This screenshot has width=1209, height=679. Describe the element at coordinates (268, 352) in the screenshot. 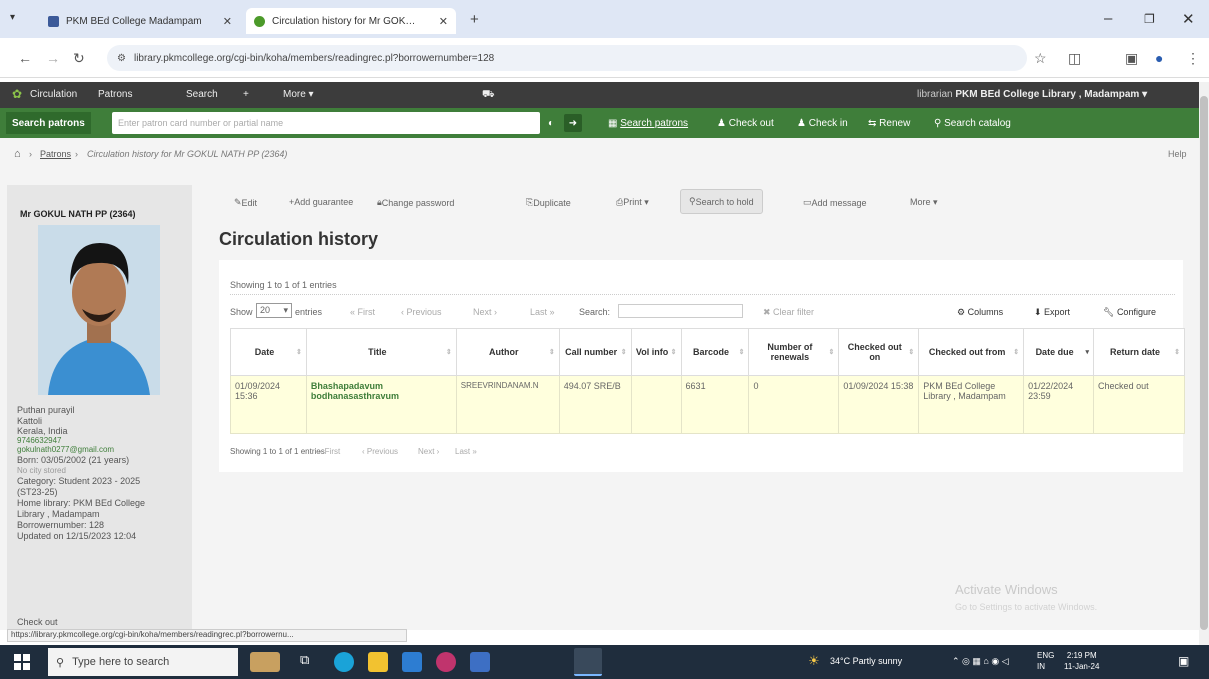

I see `col-date: Date ⇕` at that location.